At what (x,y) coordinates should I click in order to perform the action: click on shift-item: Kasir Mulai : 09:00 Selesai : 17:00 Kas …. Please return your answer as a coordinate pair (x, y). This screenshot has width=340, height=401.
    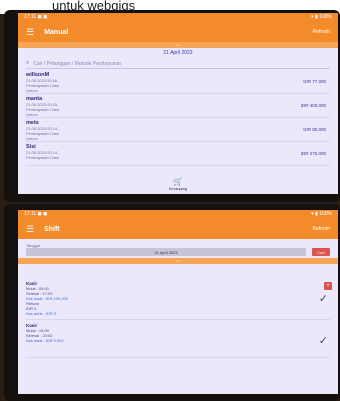
    Looking at the image, I should click on (178, 299).